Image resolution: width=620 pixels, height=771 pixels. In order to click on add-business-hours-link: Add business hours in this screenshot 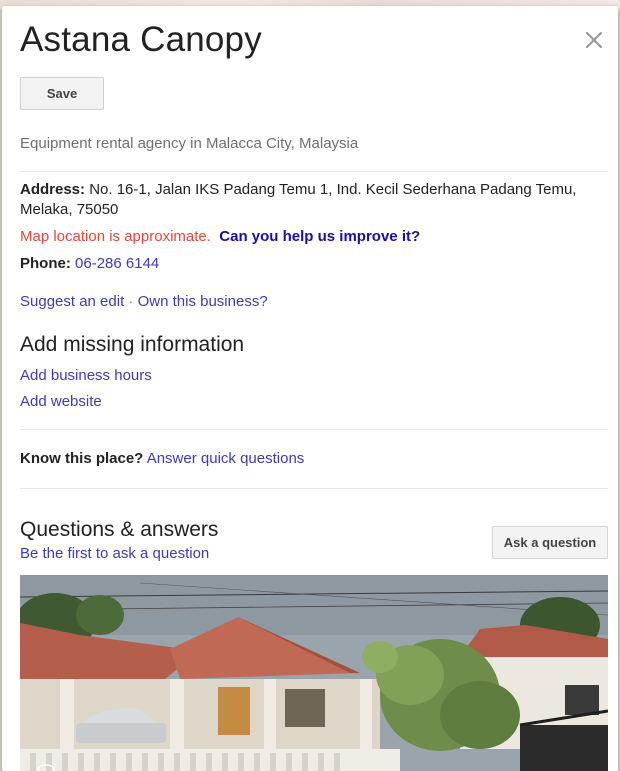, I will do `click(86, 375)`.